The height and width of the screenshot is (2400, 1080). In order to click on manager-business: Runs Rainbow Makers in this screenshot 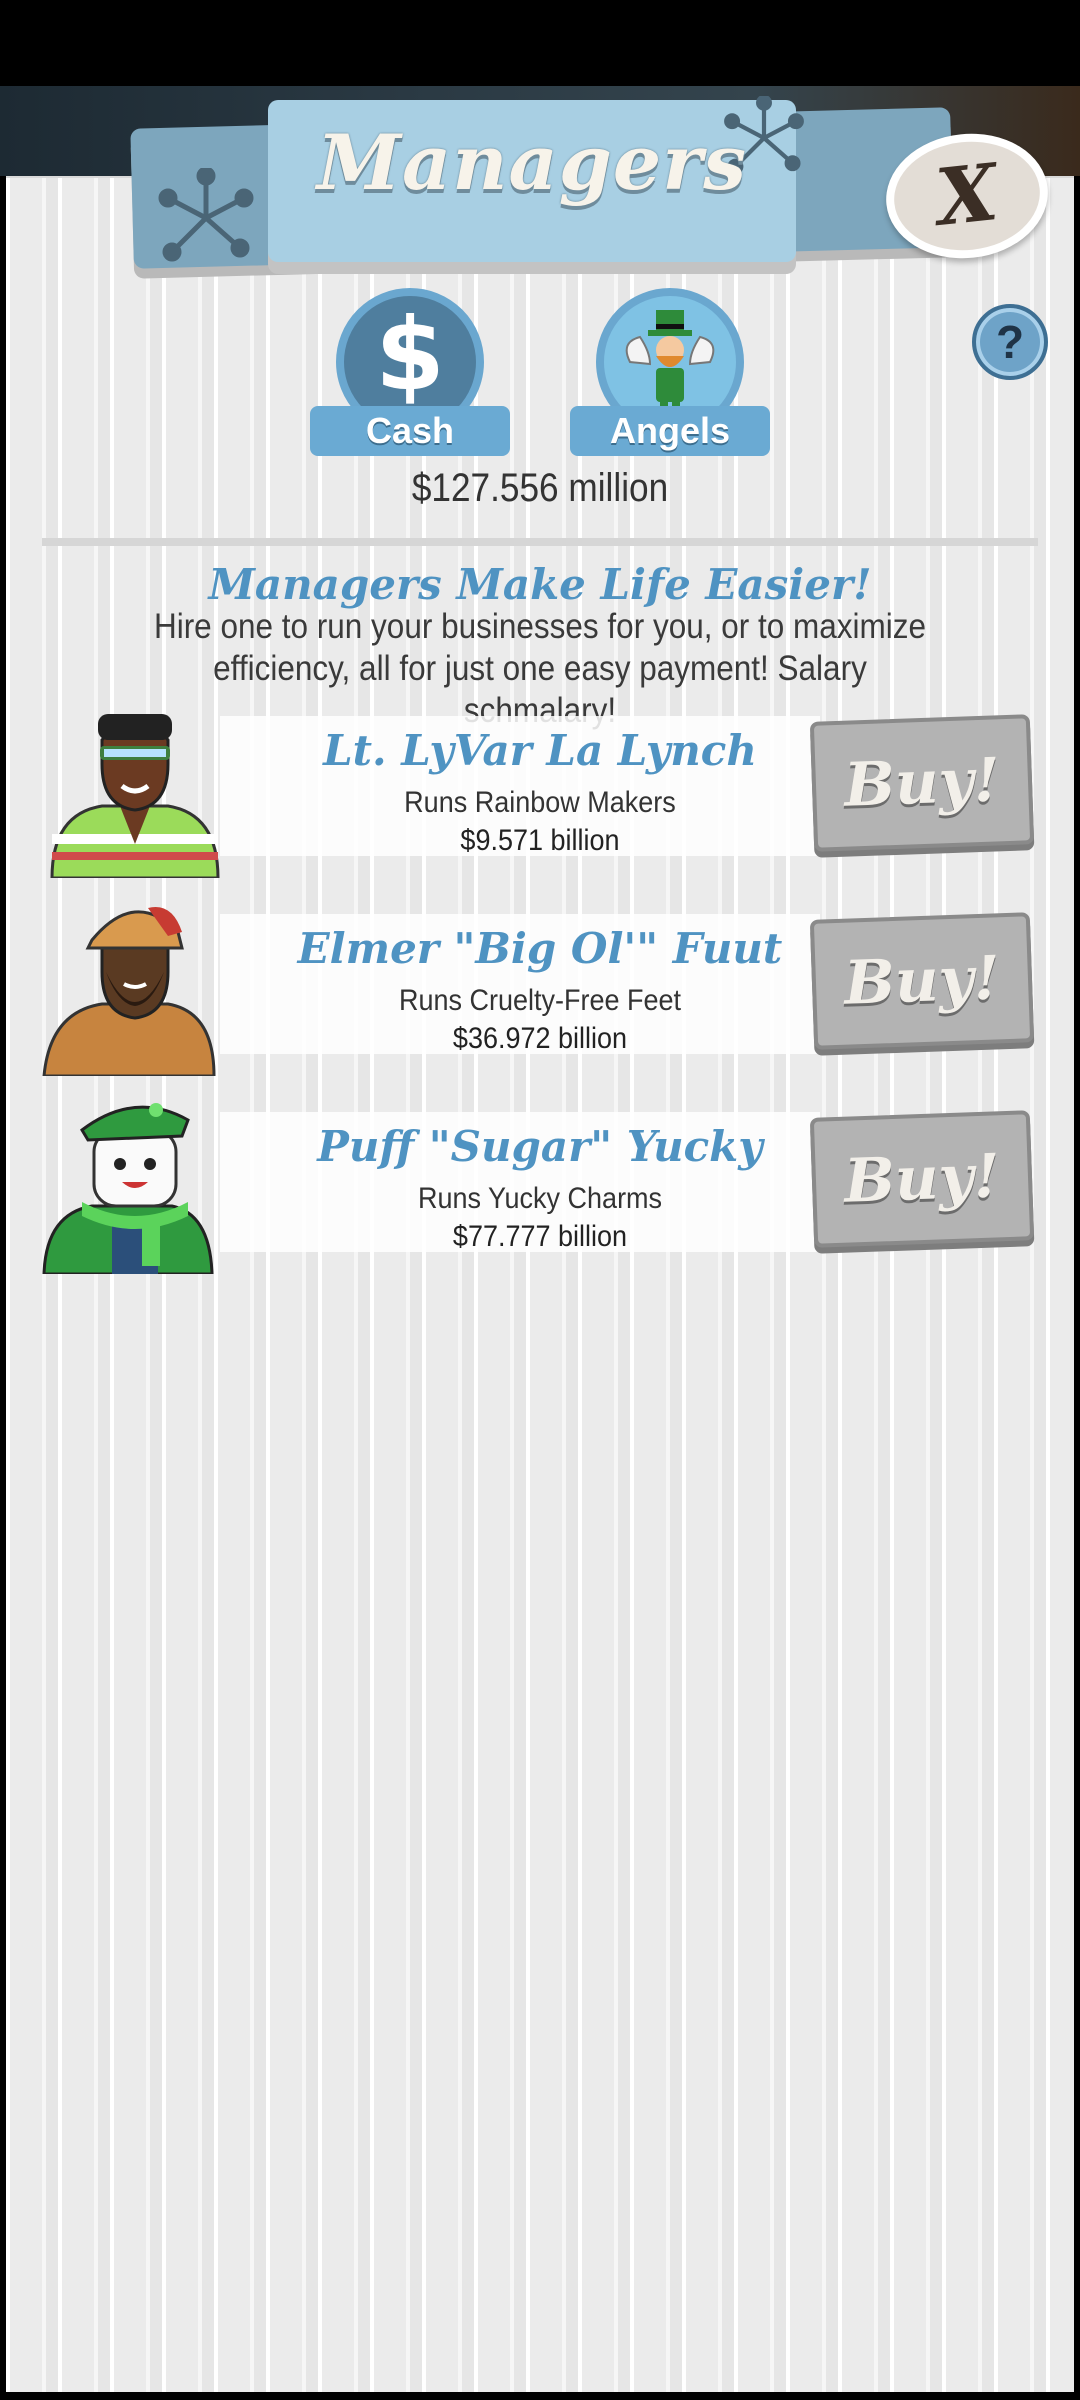, I will do `click(540, 802)`.